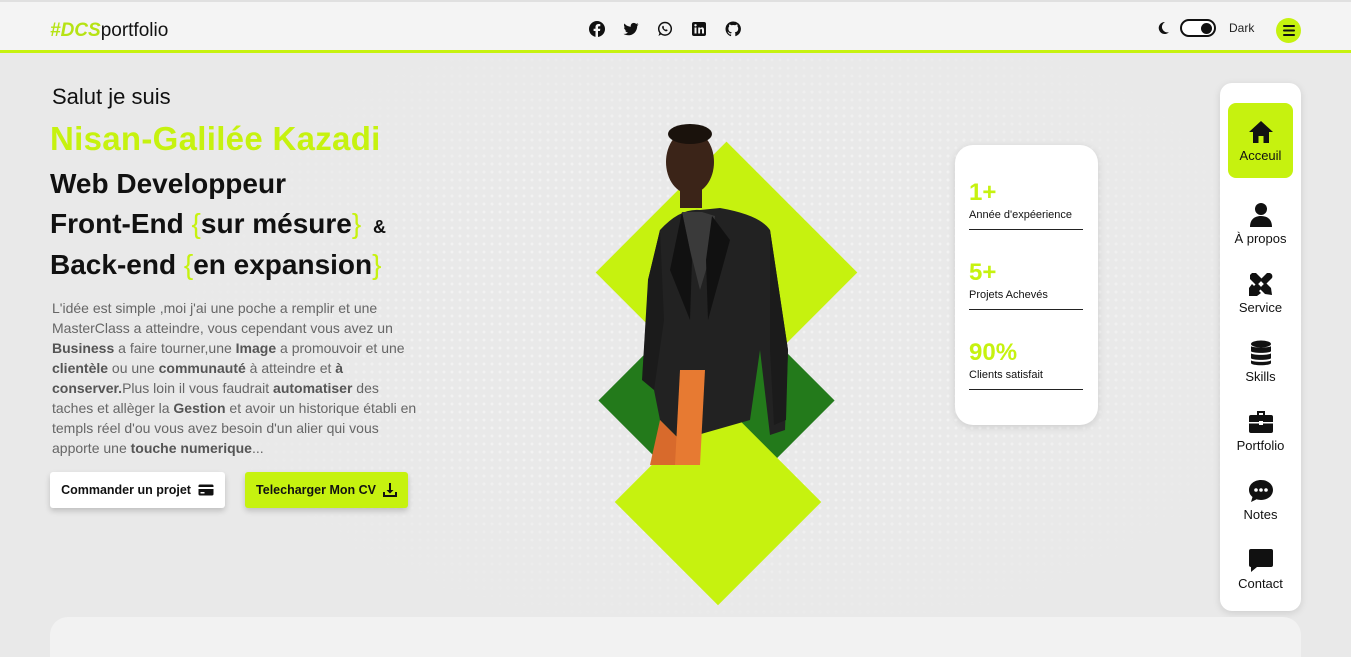 This screenshot has width=1351, height=657. I want to click on site-logo: #DCSportfolio, so click(109, 31).